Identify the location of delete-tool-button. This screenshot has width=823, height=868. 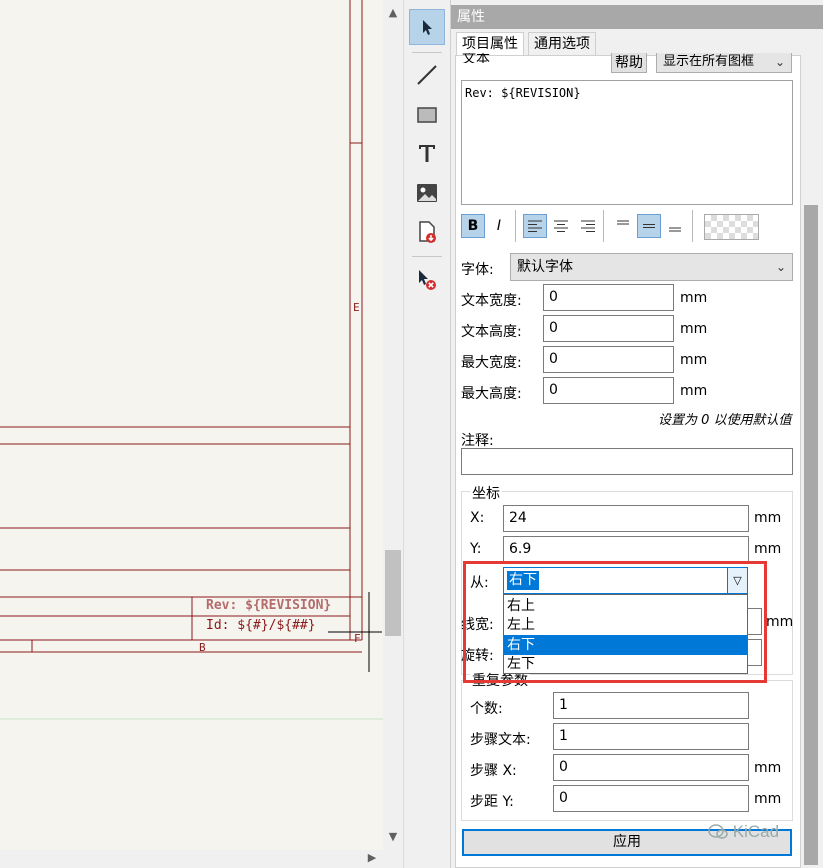
(427, 280).